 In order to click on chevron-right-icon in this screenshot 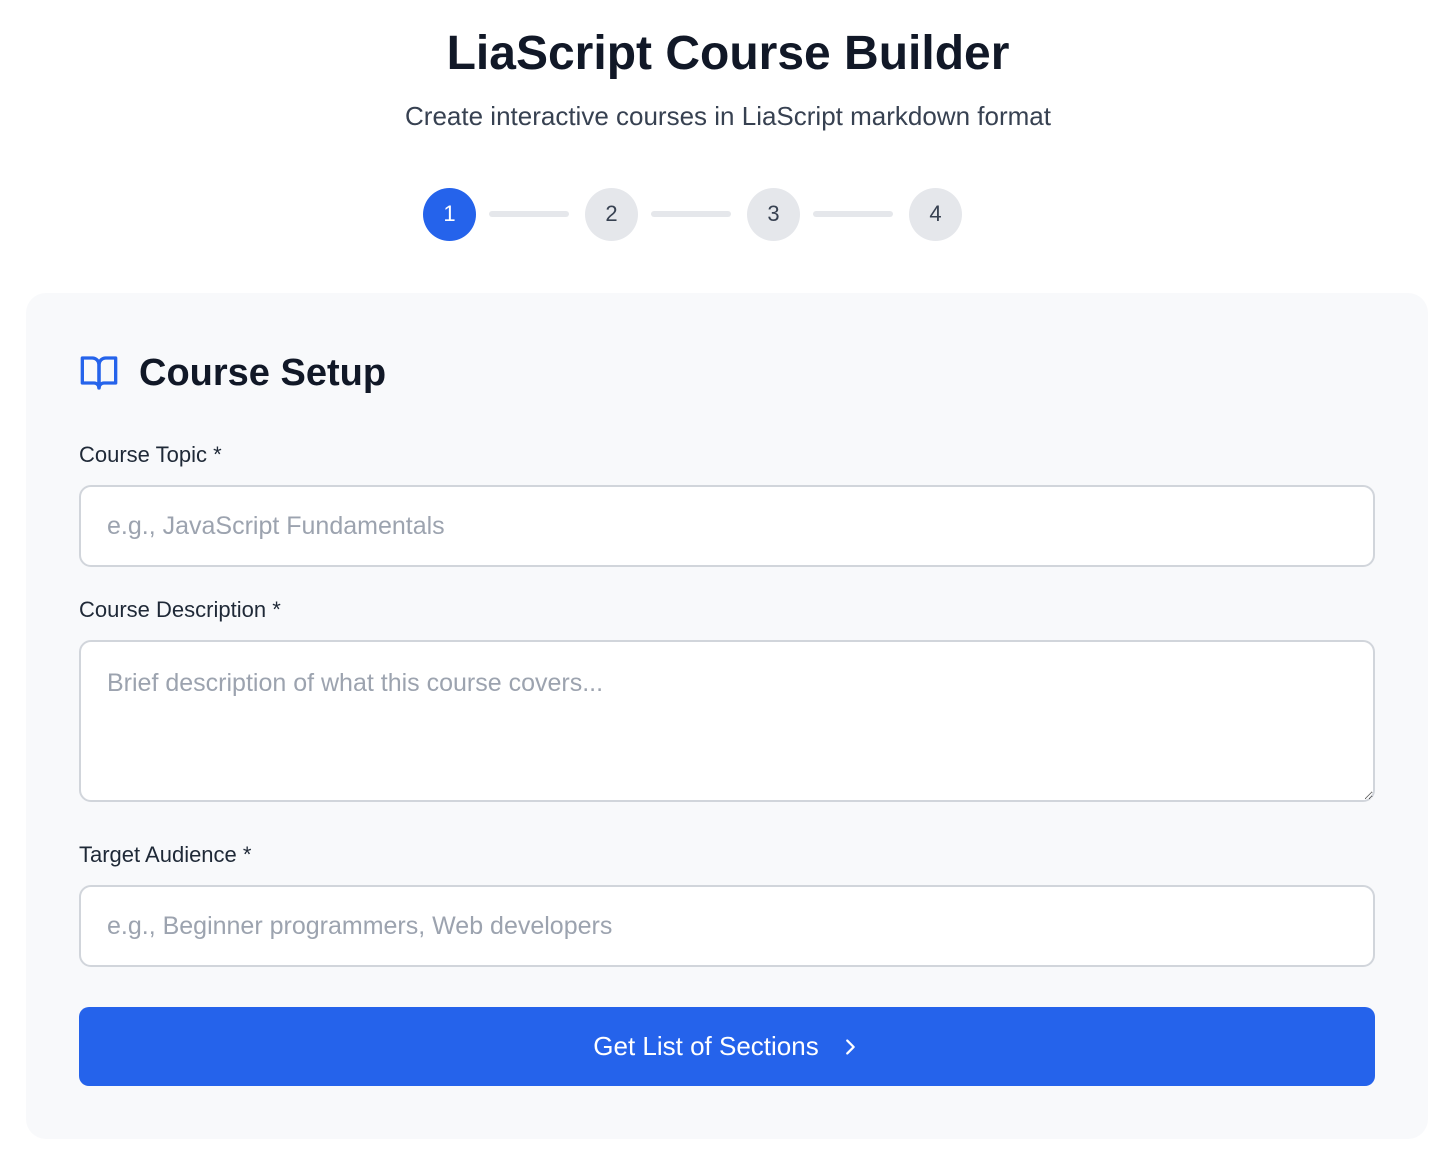, I will do `click(850, 1046)`.